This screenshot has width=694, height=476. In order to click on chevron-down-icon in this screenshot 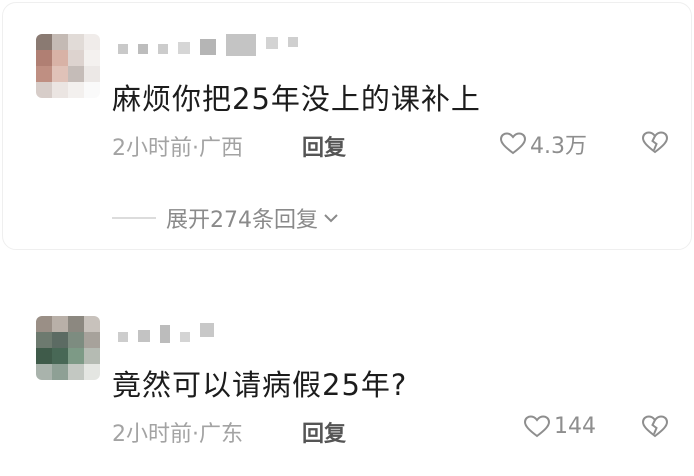, I will do `click(331, 218)`.